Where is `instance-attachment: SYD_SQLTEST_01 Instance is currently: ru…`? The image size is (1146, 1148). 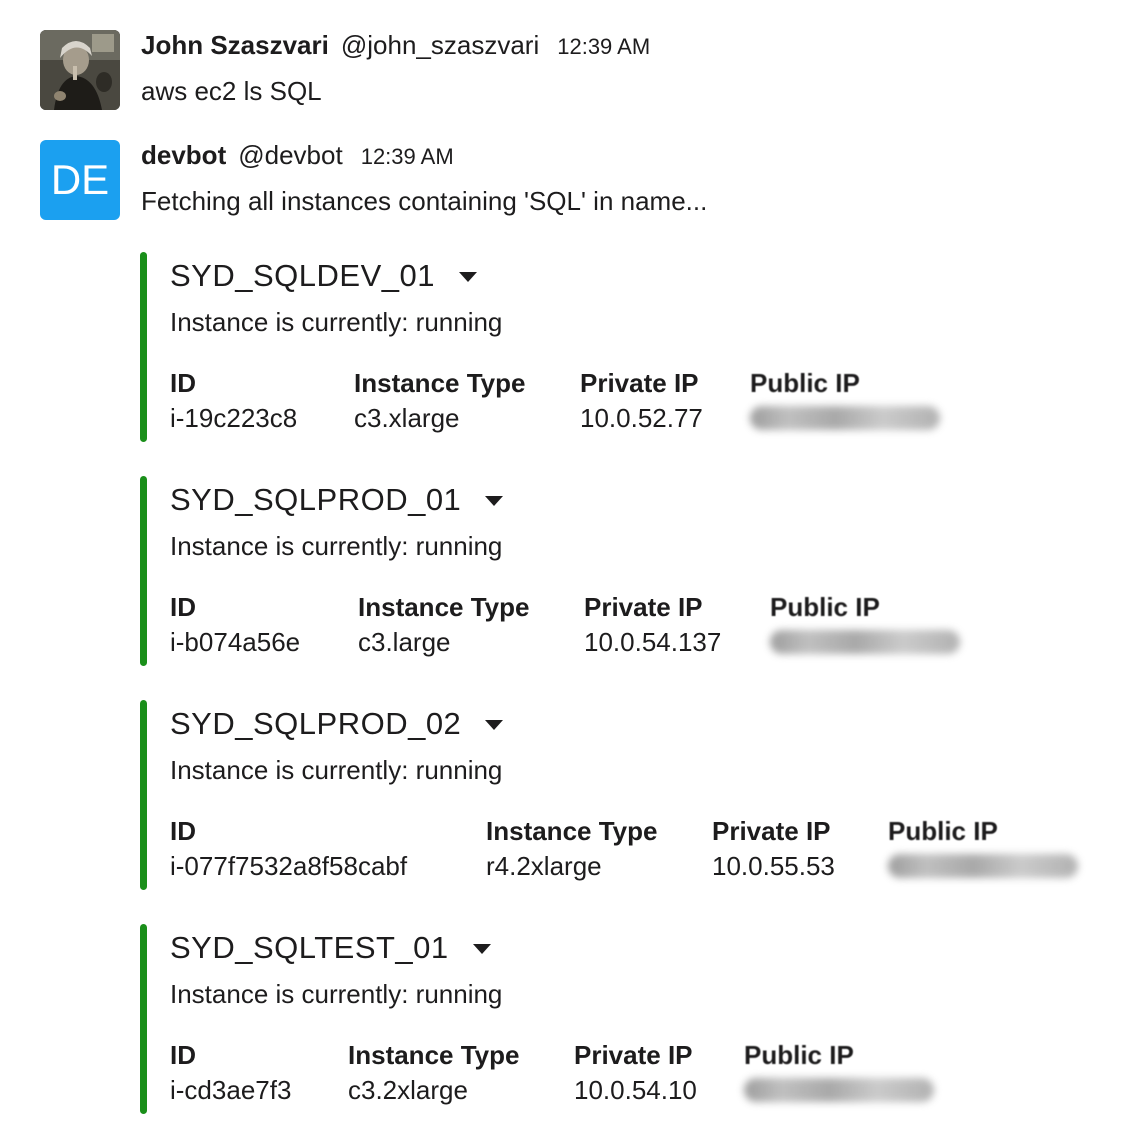
instance-attachment: SYD_SQLTEST_01 Instance is currently: ru… is located at coordinates (620, 1019).